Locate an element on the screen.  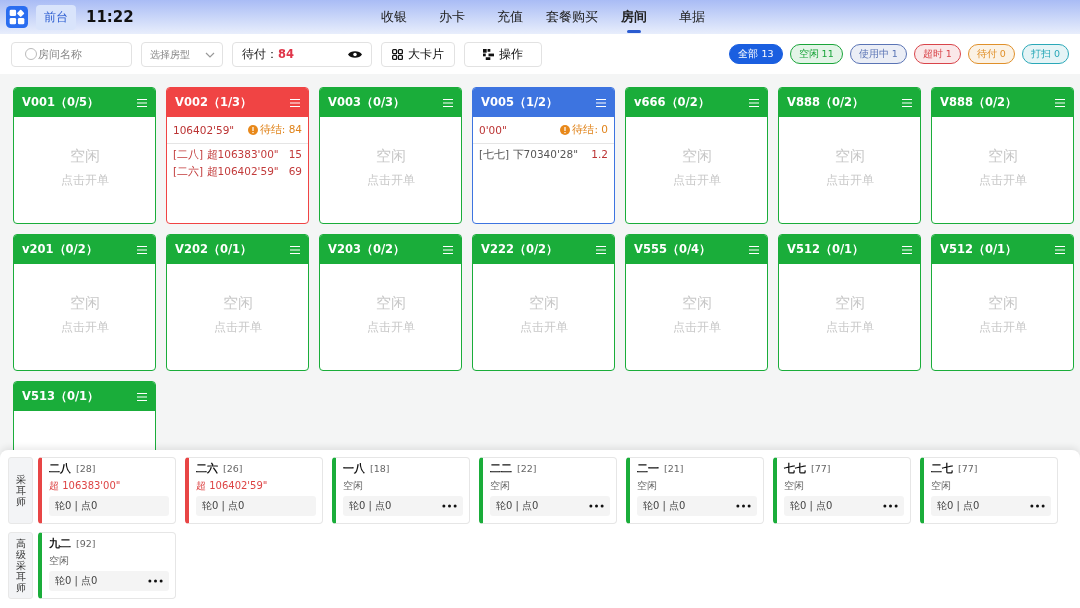
staff-number: [21] is located at coordinates (674, 468).